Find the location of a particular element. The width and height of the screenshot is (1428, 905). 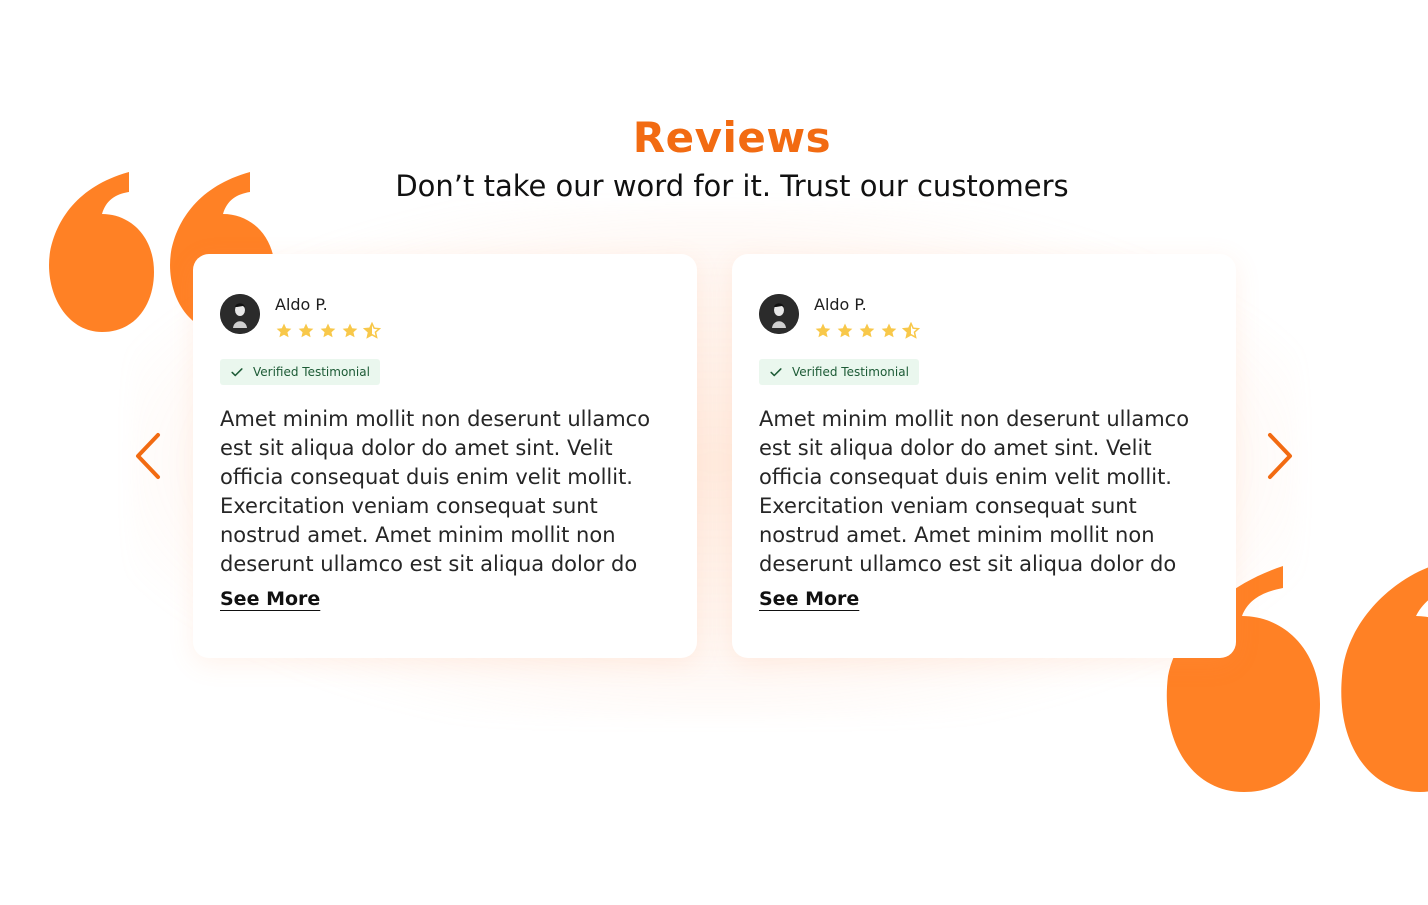

page-title: Reviews is located at coordinates (732, 137).